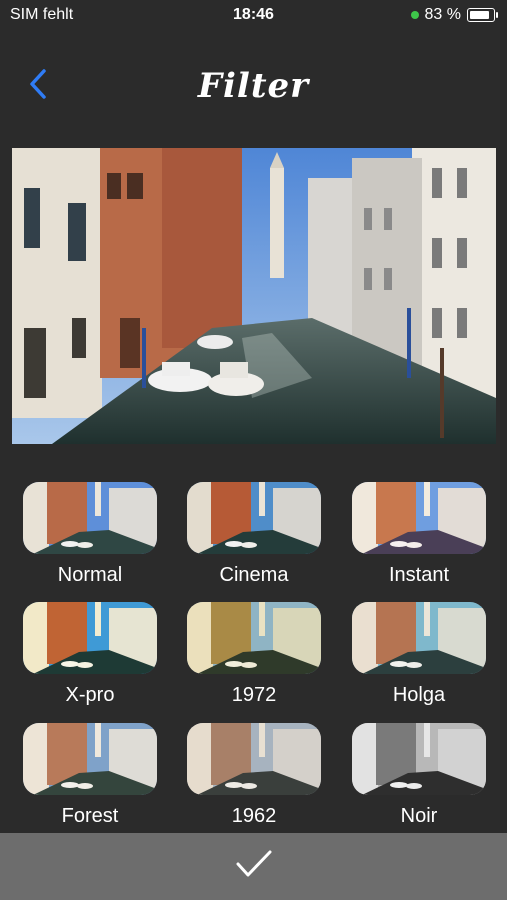  What do you see at coordinates (414, 15) in the screenshot?
I see `charging-dot-icon` at bounding box center [414, 15].